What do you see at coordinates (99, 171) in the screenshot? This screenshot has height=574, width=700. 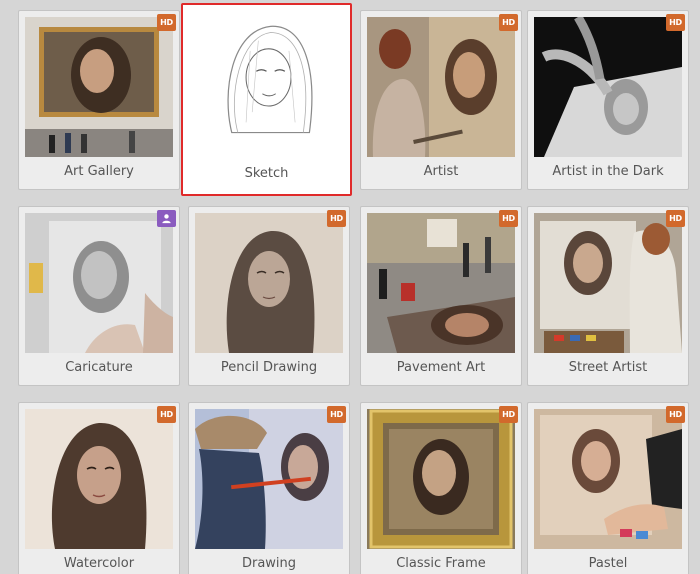 I see `effect-label: Art Gallery` at bounding box center [99, 171].